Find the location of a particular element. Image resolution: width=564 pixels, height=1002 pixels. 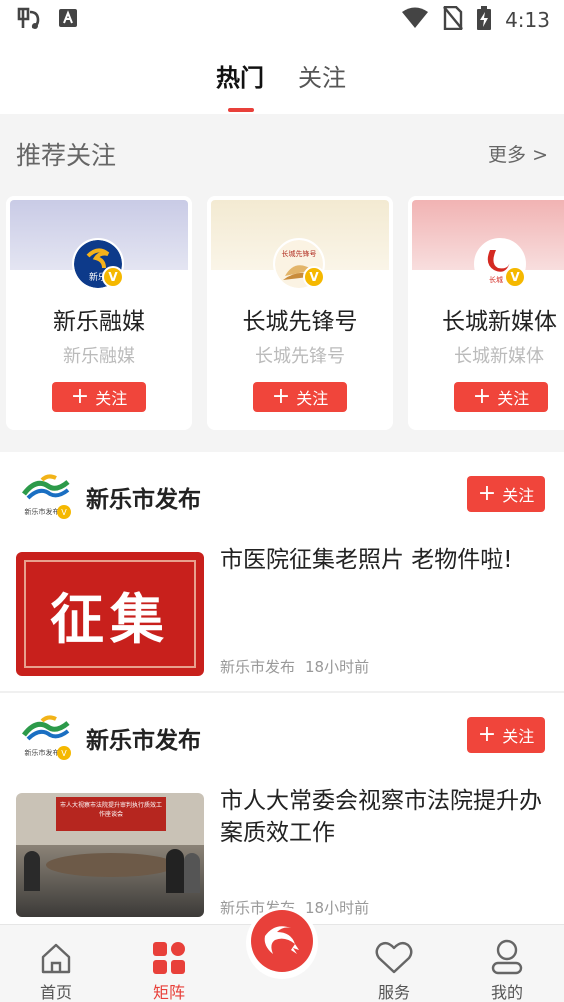

nav-label: 矩阵 is located at coordinates (168, 992).